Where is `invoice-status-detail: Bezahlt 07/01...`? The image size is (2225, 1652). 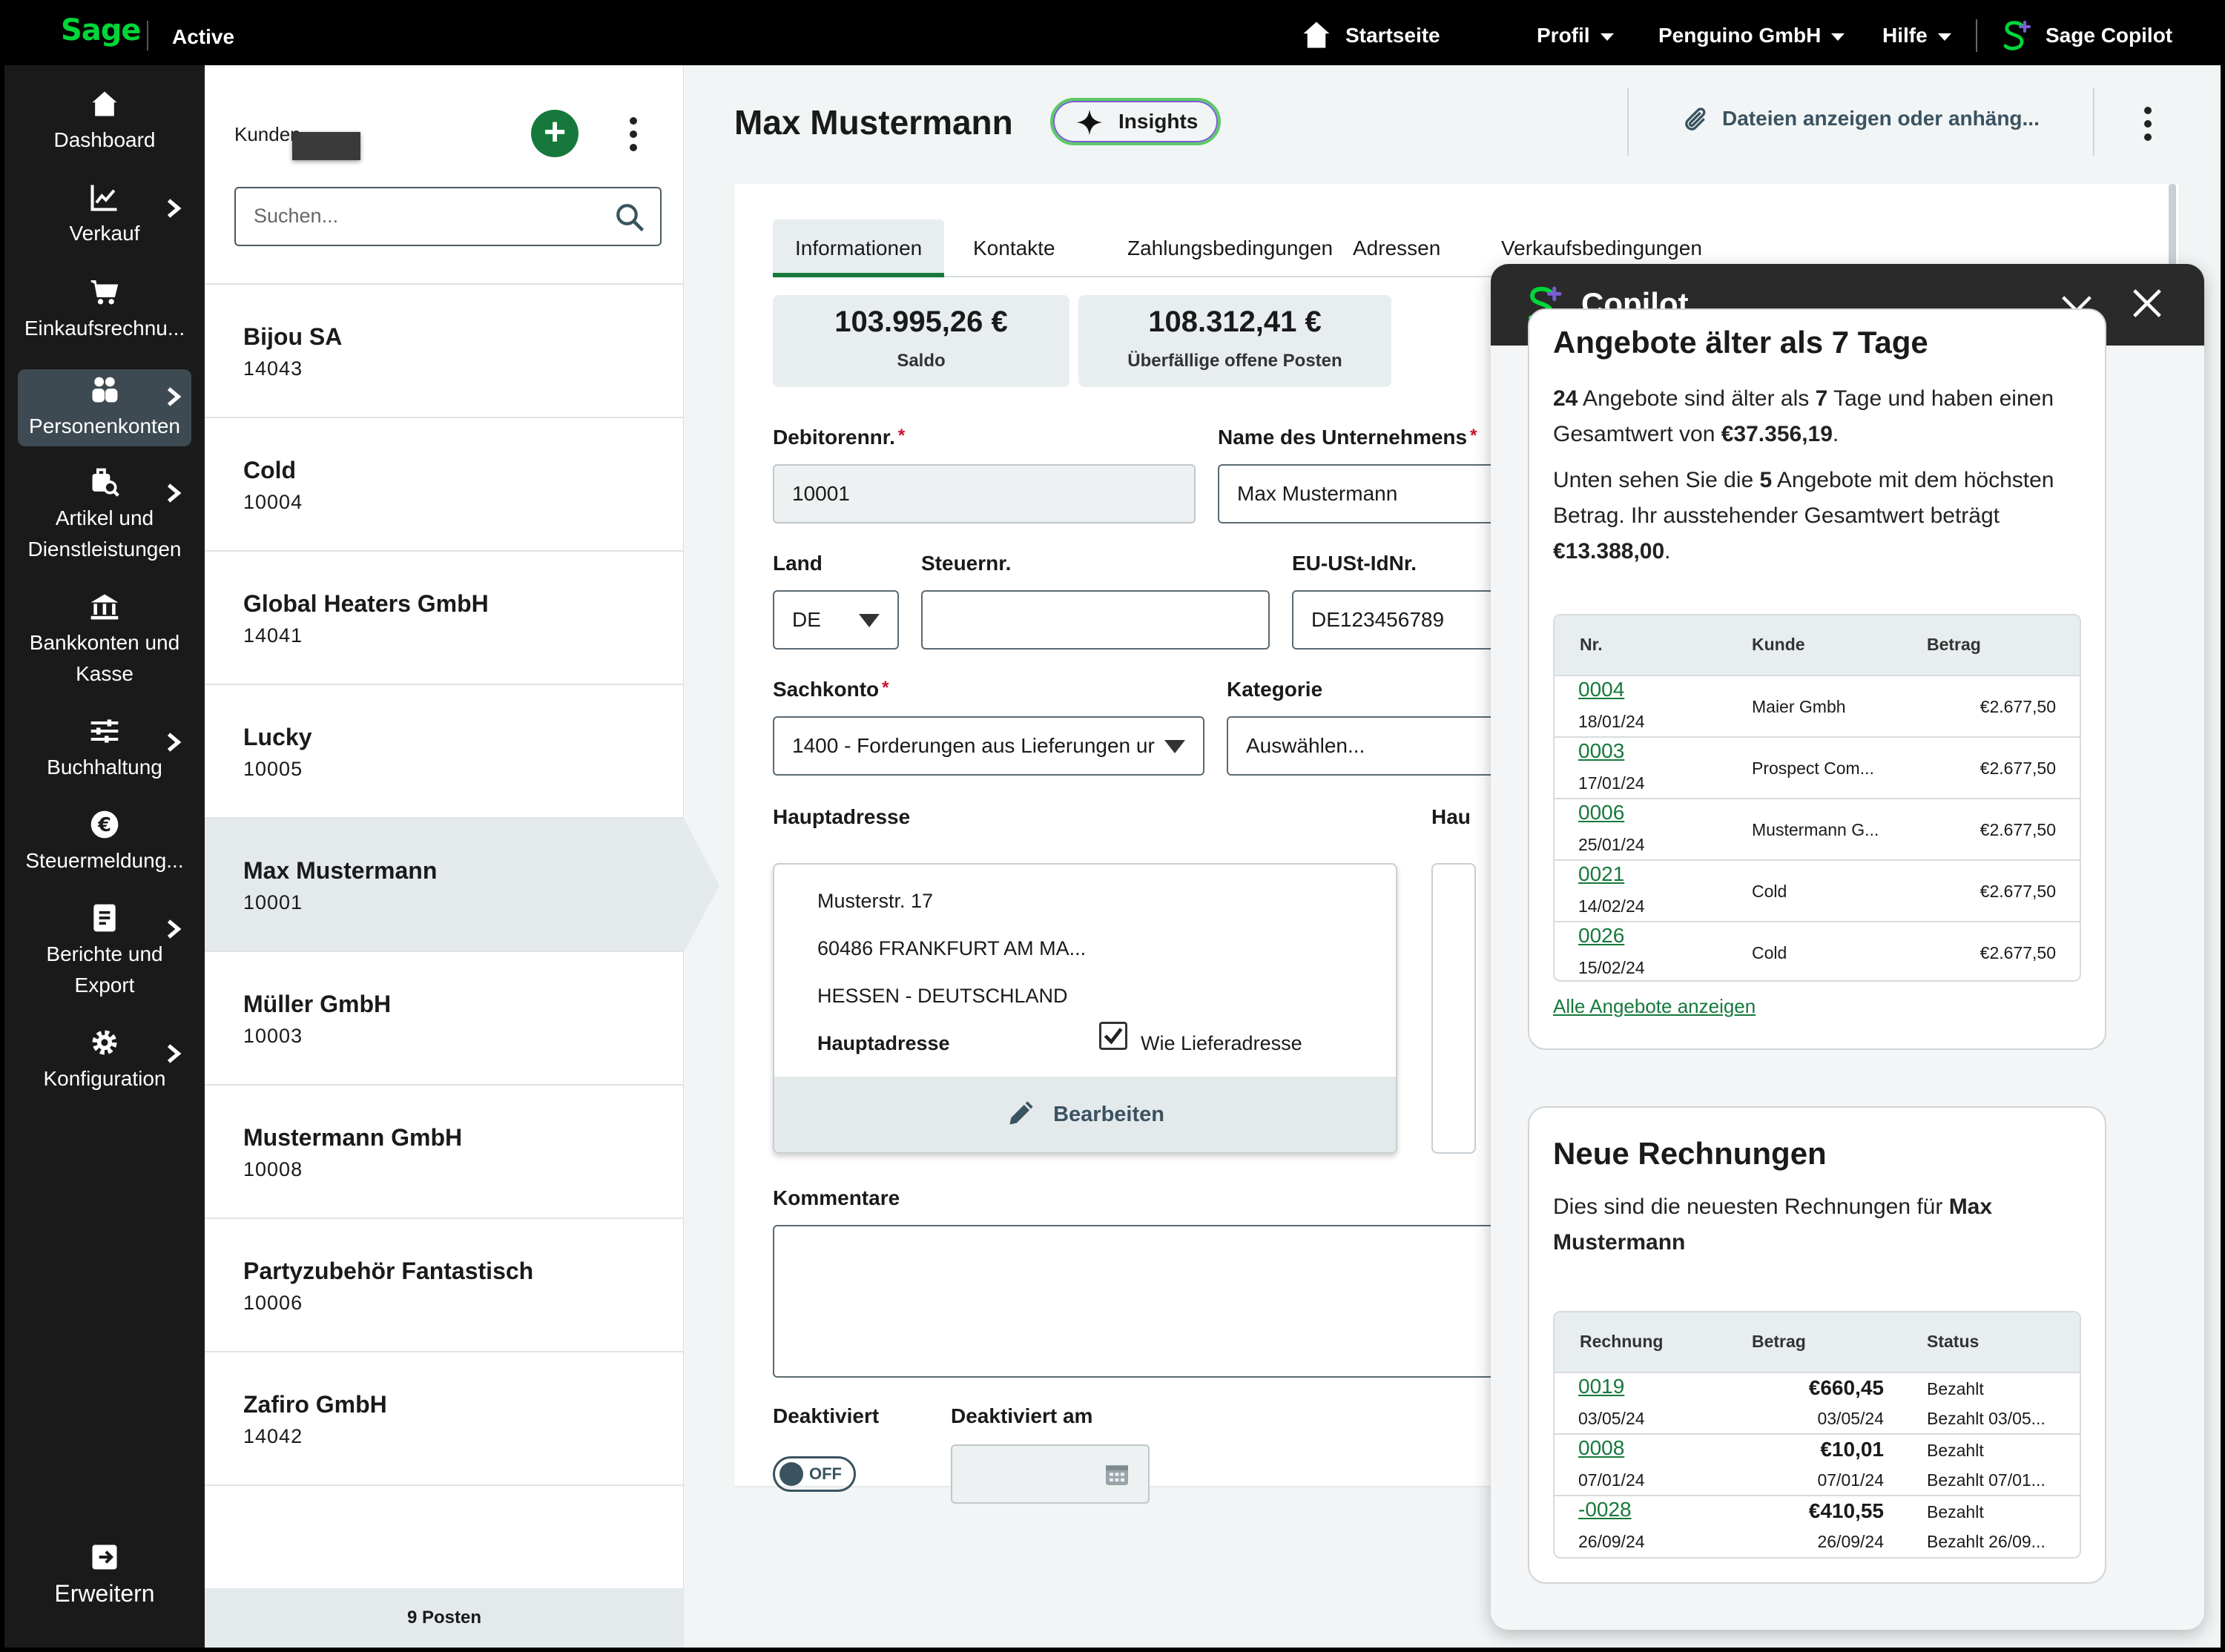 invoice-status-detail: Bezahlt 07/01... is located at coordinates (1986, 1480).